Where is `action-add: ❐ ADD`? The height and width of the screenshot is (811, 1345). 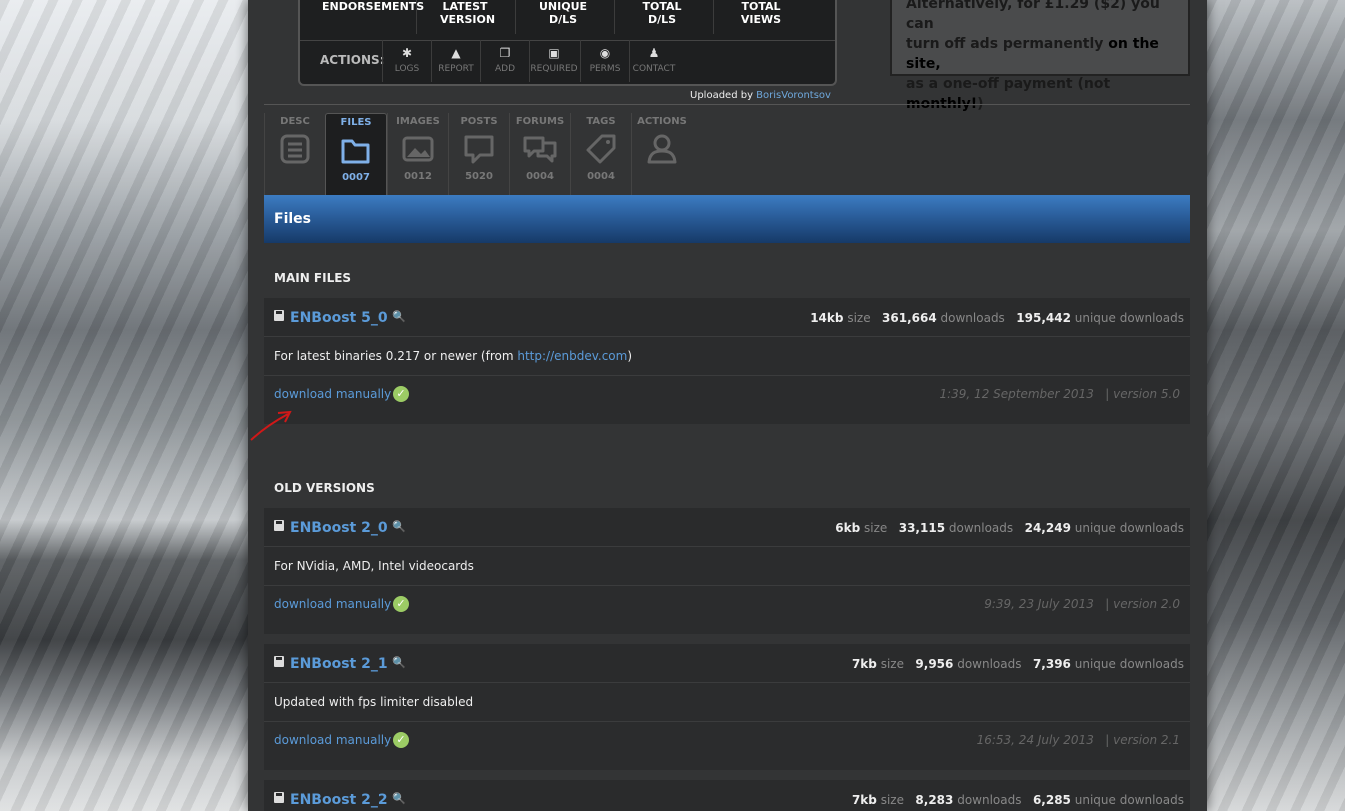 action-add: ❐ ADD is located at coordinates (504, 61).